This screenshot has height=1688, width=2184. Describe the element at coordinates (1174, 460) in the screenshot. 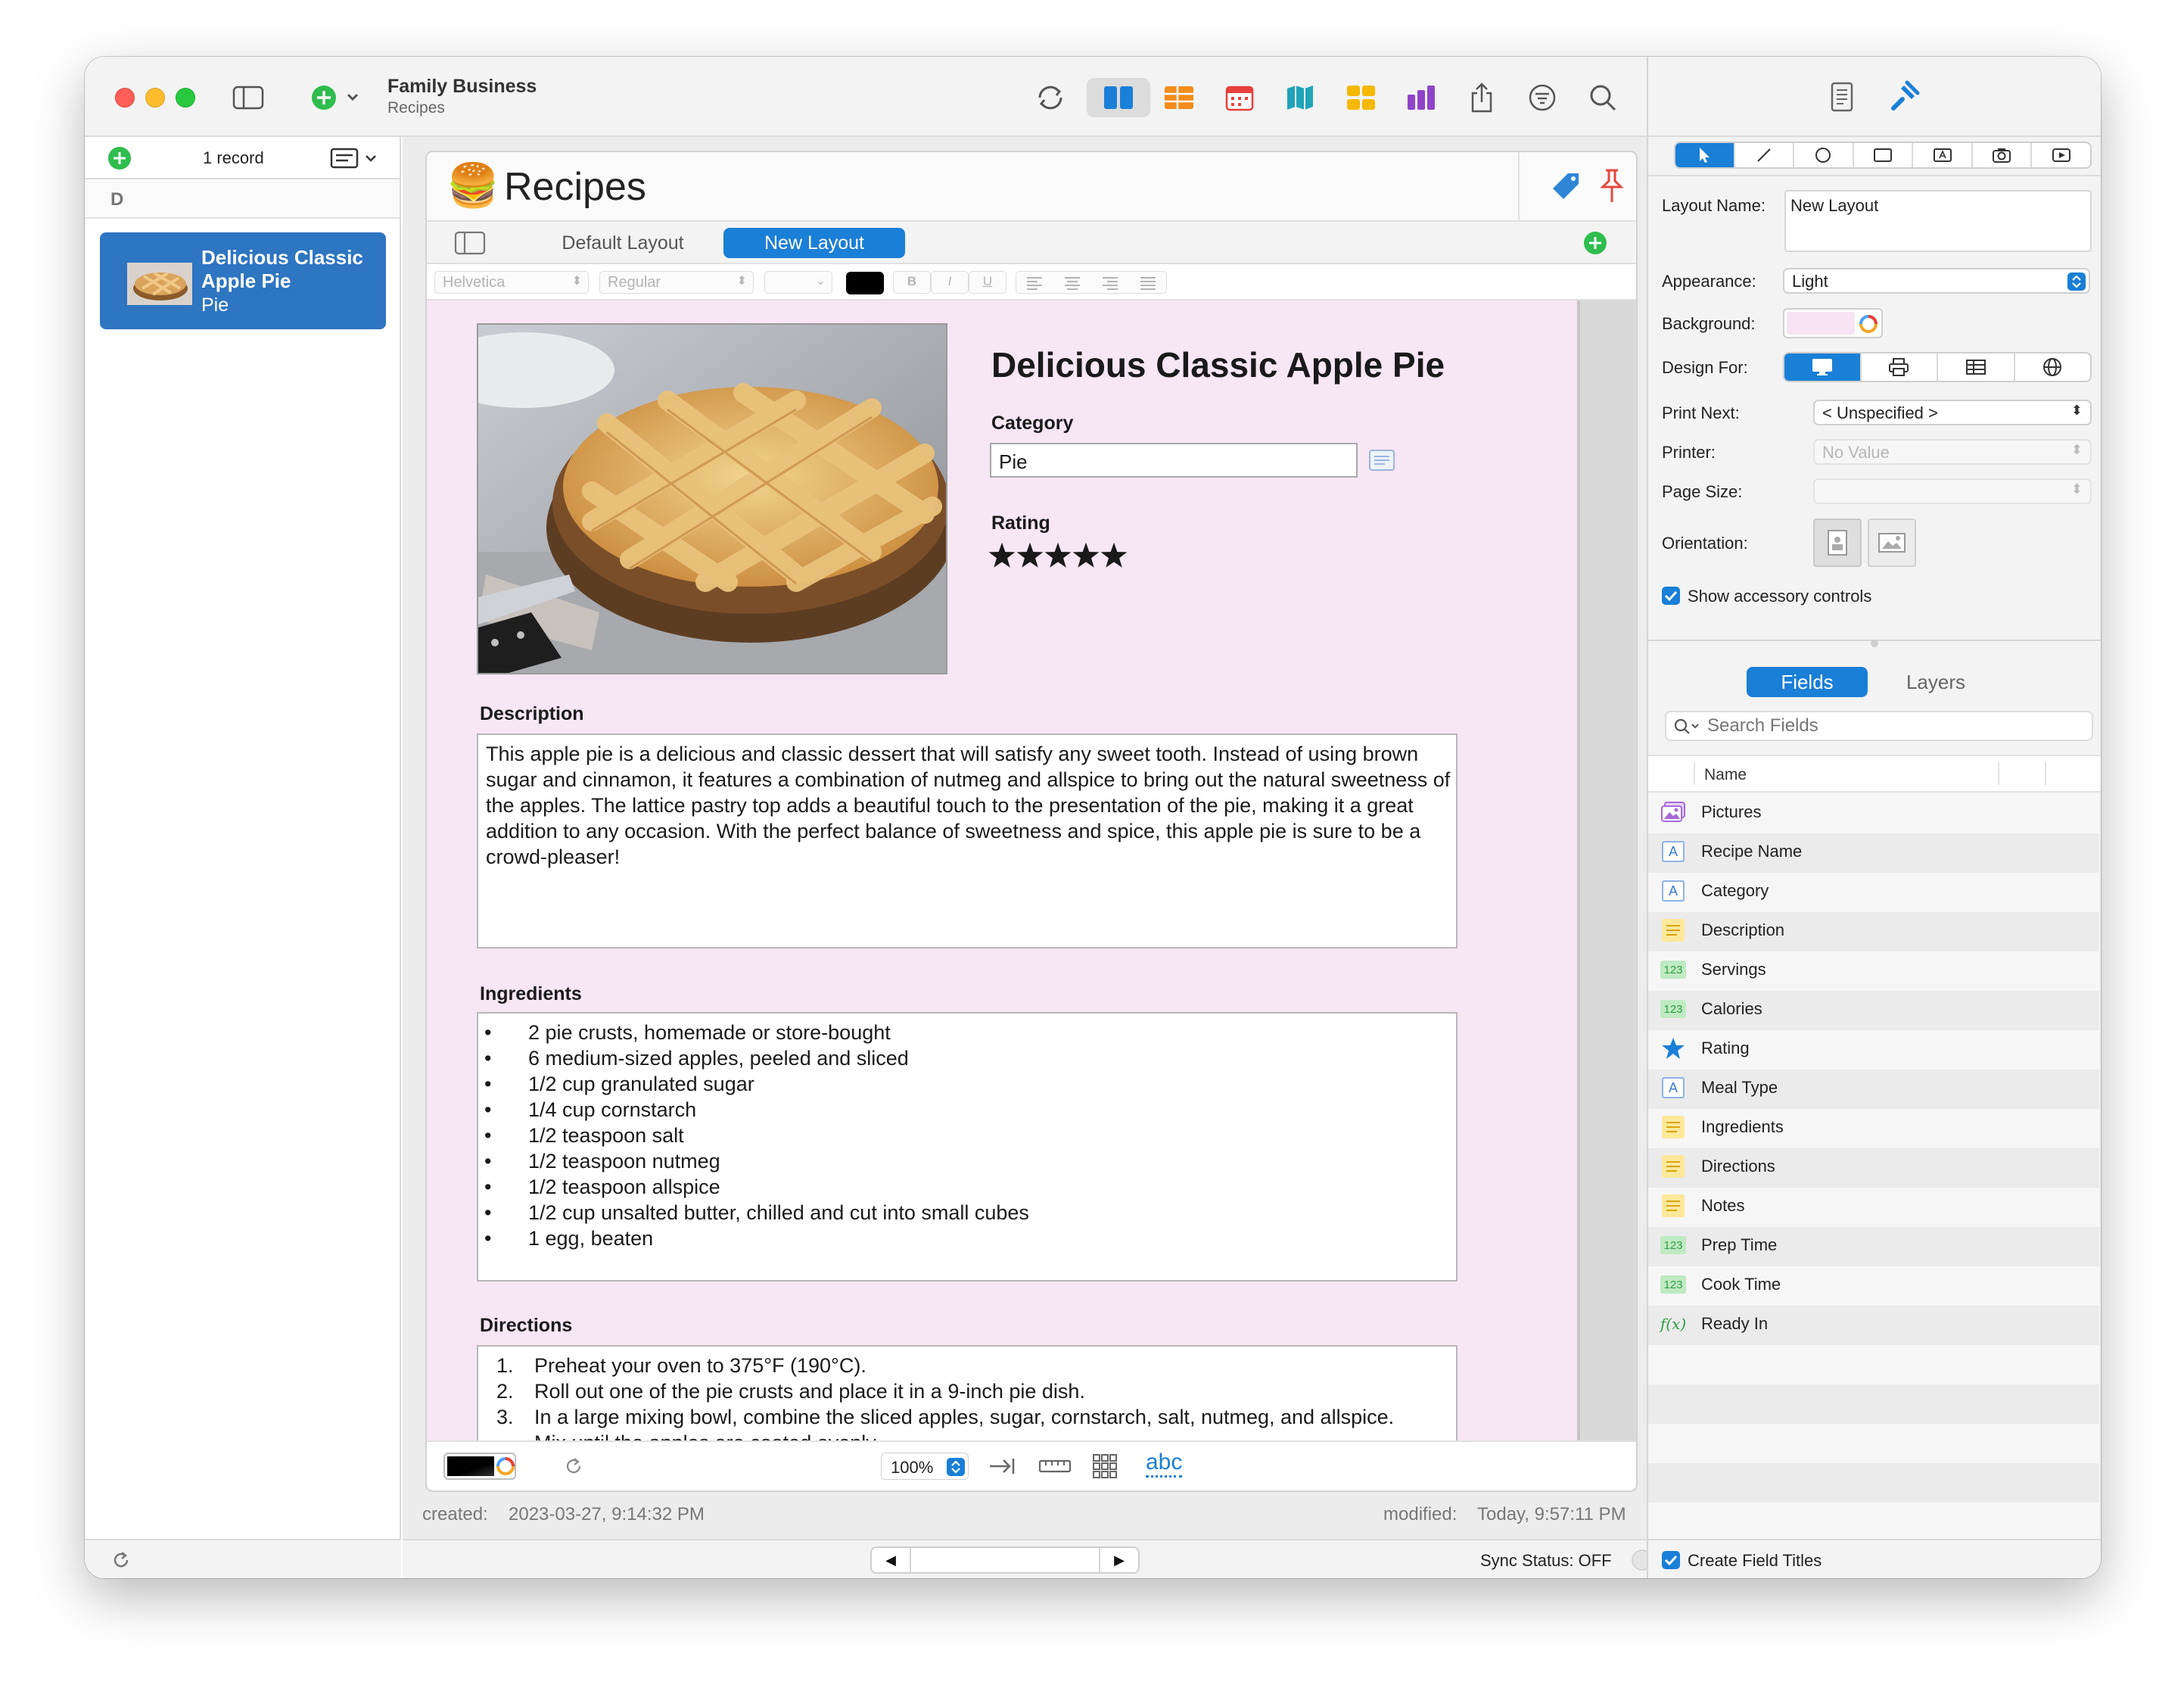

I see `category-field: Pie` at that location.